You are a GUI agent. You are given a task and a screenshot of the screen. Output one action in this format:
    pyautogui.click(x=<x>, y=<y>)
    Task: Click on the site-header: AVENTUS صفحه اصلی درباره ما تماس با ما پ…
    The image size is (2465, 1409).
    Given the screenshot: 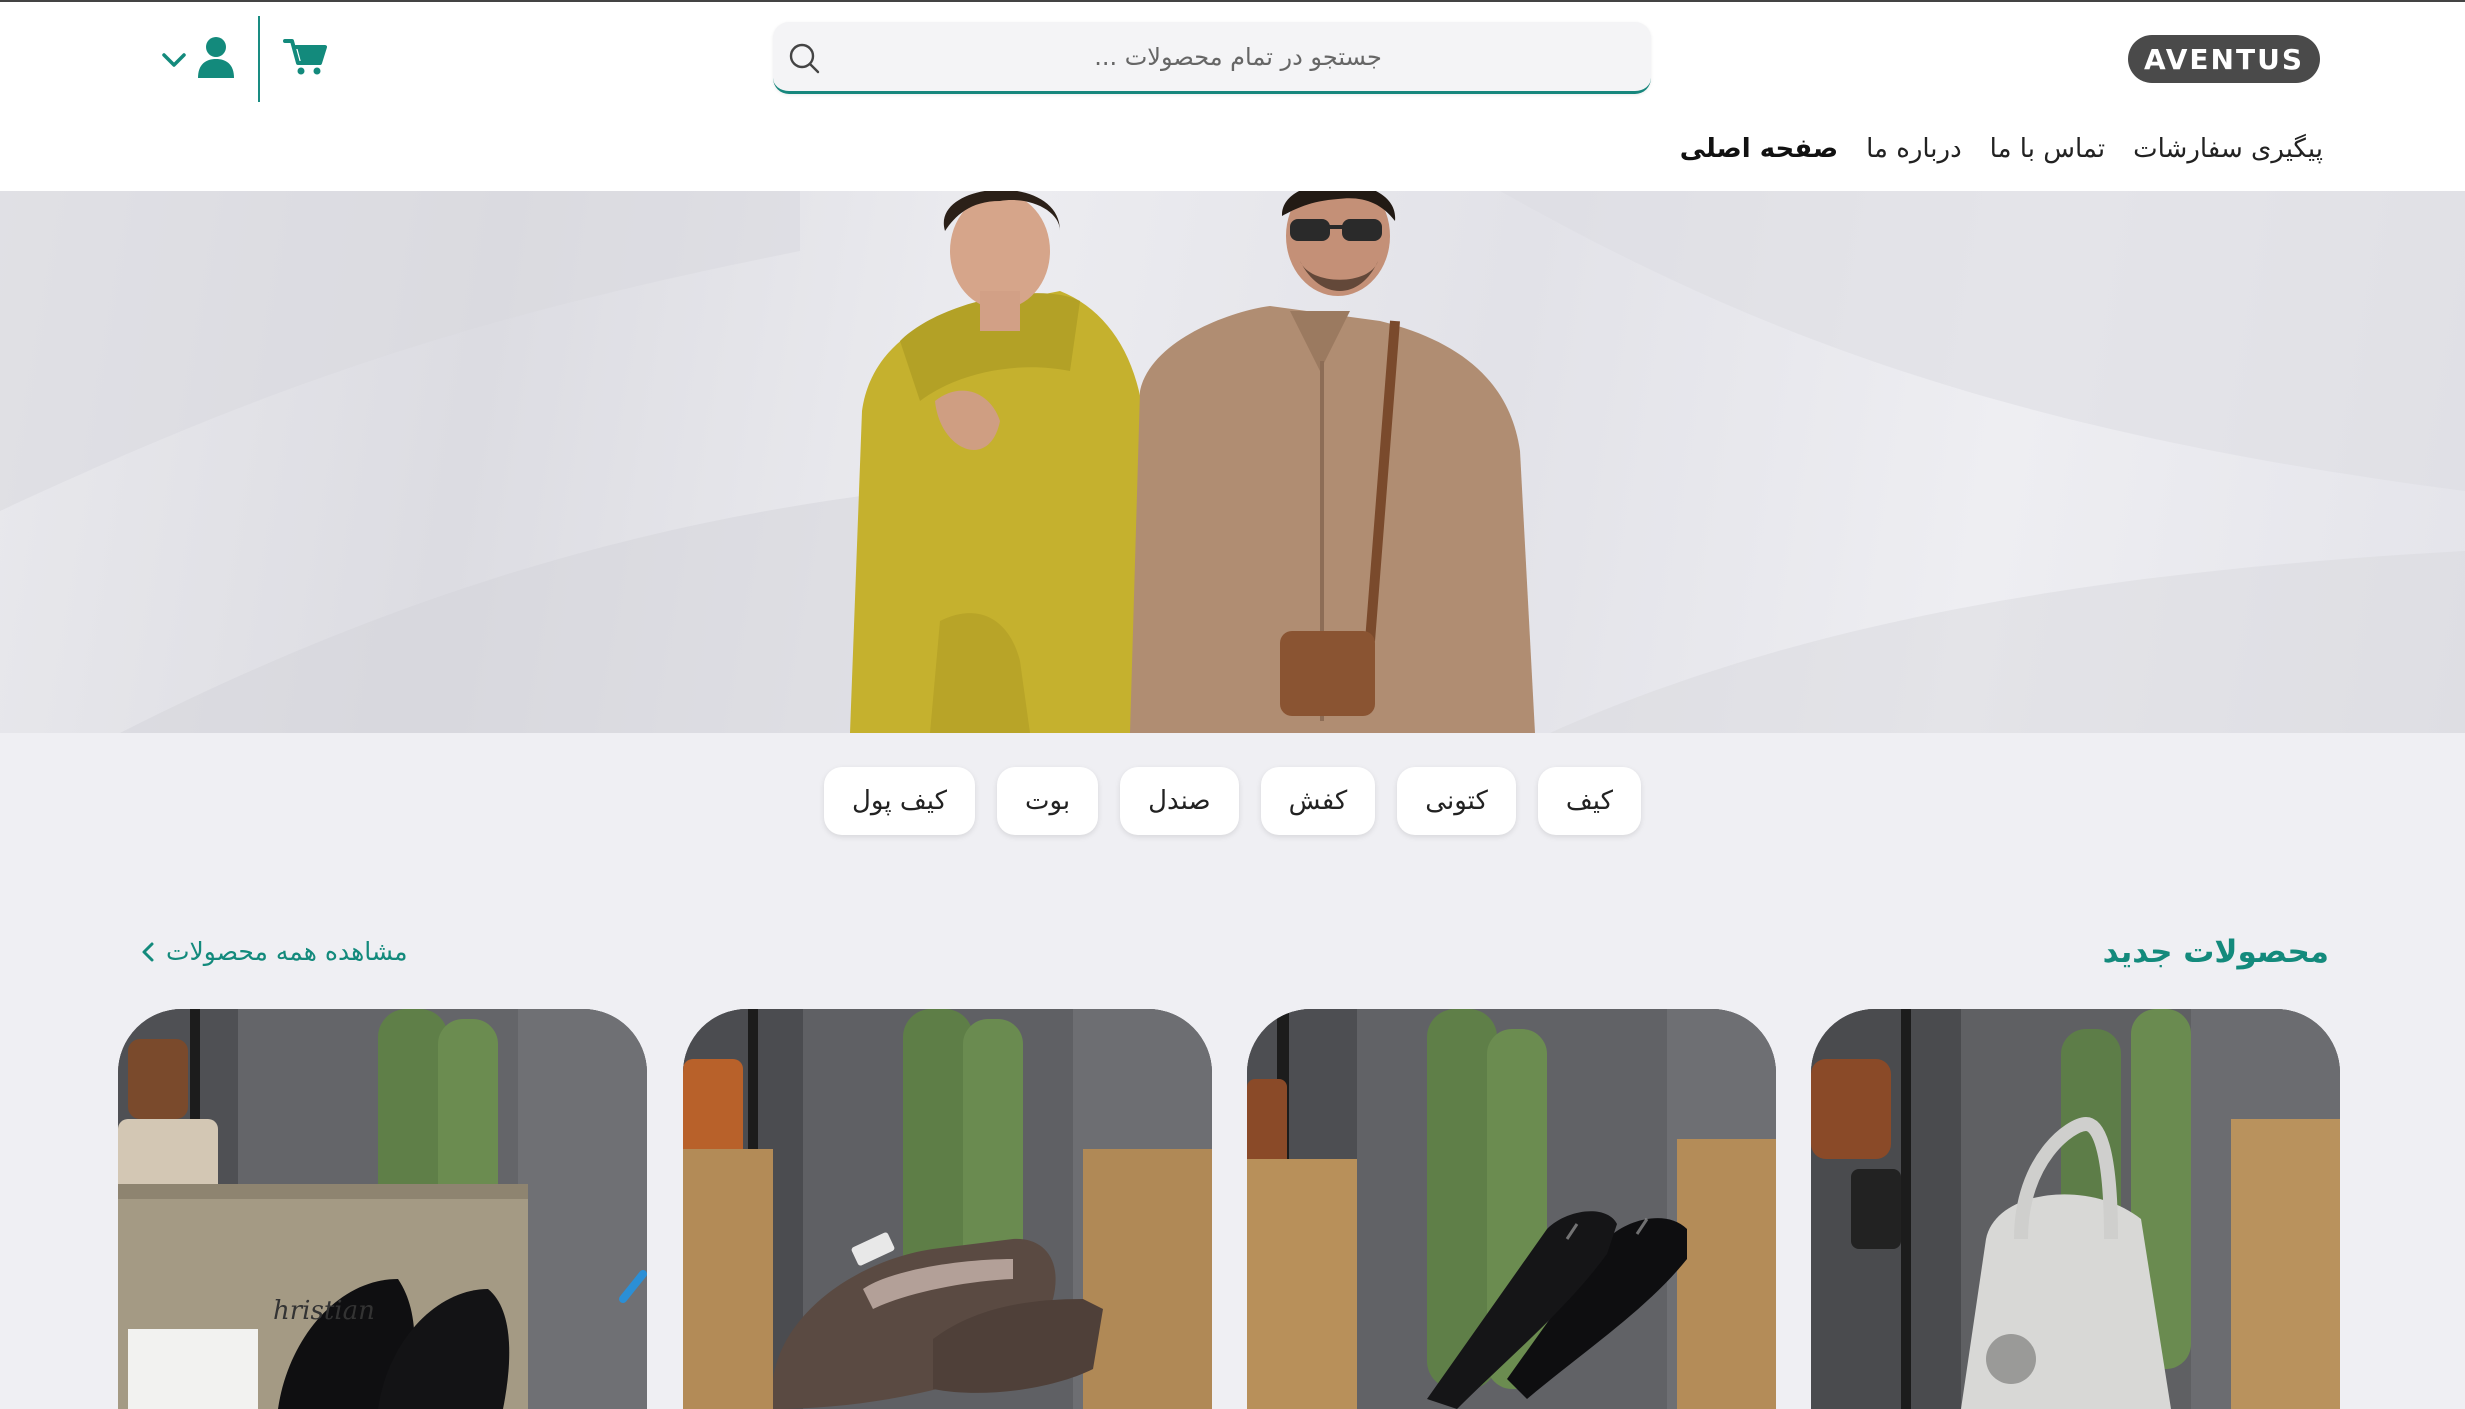 What is the action you would take?
    pyautogui.click(x=1232, y=96)
    